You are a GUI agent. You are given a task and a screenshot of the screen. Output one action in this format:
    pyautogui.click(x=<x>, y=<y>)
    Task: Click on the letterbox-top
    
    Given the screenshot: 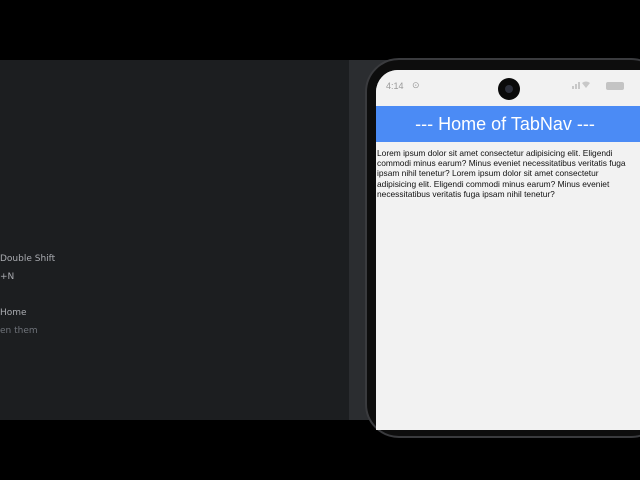 What is the action you would take?
    pyautogui.click(x=320, y=30)
    